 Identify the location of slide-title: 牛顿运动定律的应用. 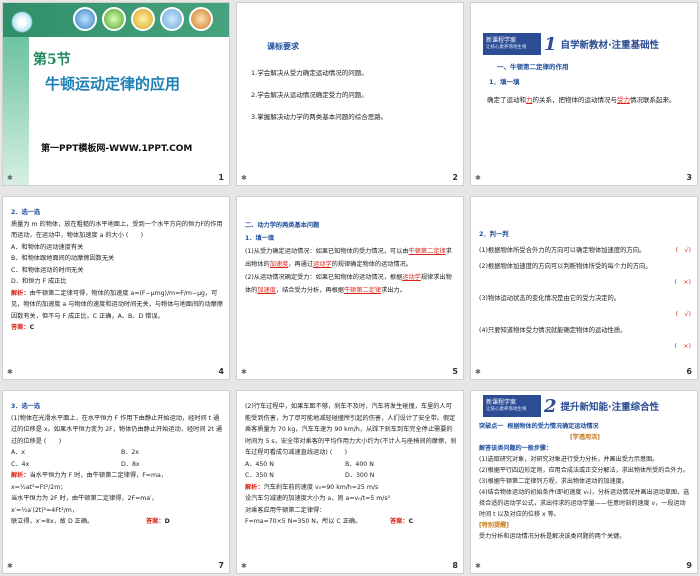
(113, 84).